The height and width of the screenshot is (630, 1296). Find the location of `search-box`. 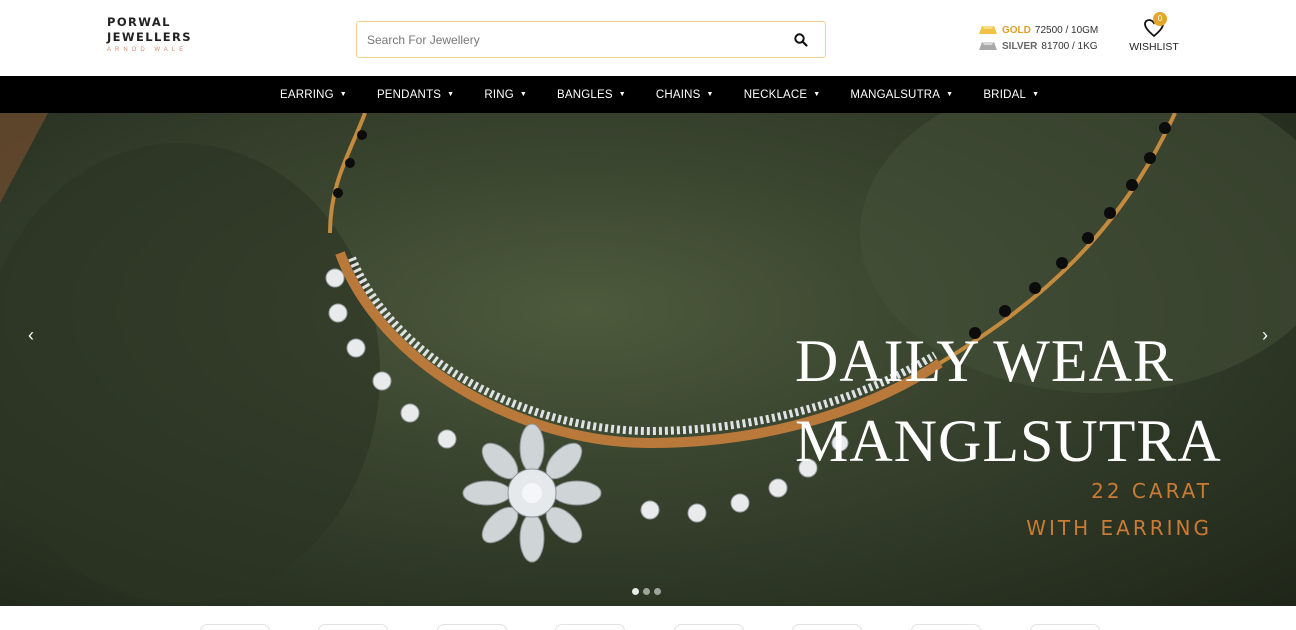

search-box is located at coordinates (591, 39).